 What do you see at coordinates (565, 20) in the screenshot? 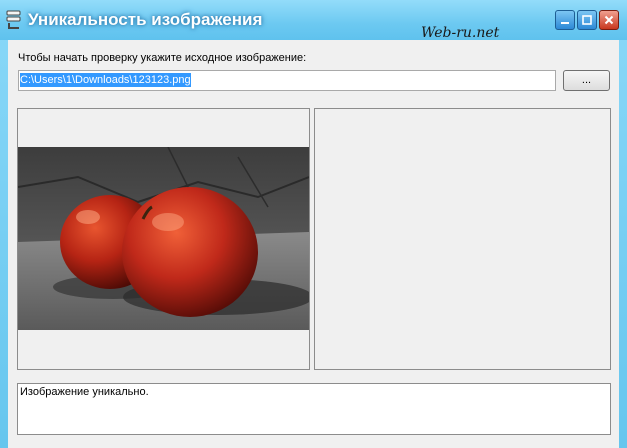
I see `minimize-button` at bounding box center [565, 20].